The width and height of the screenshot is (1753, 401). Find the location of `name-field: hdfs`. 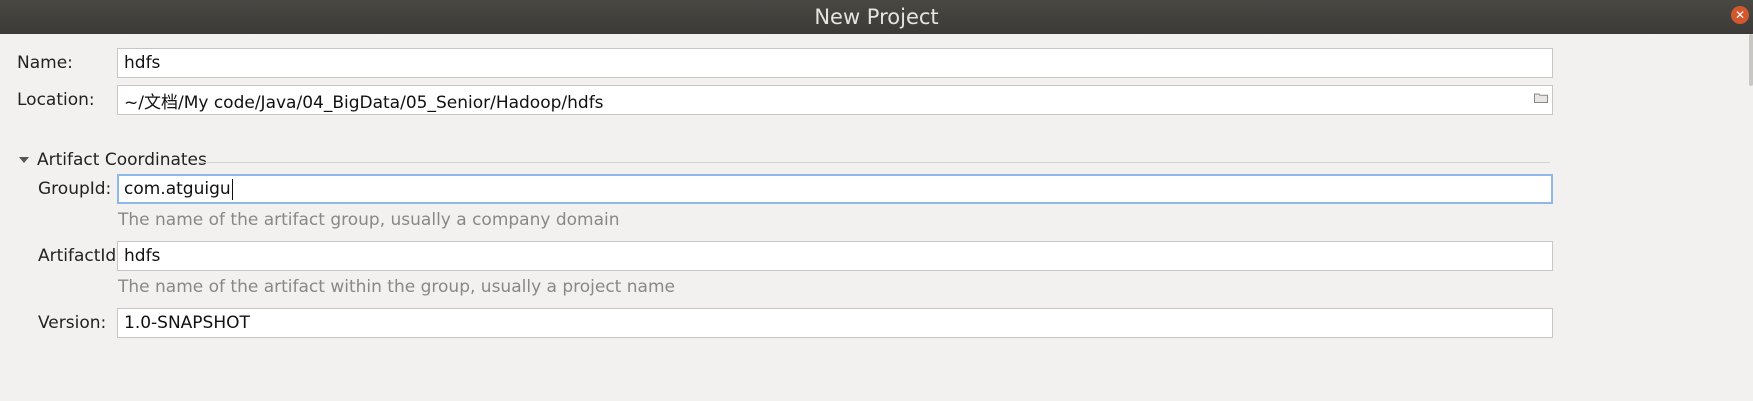

name-field: hdfs is located at coordinates (835, 63).